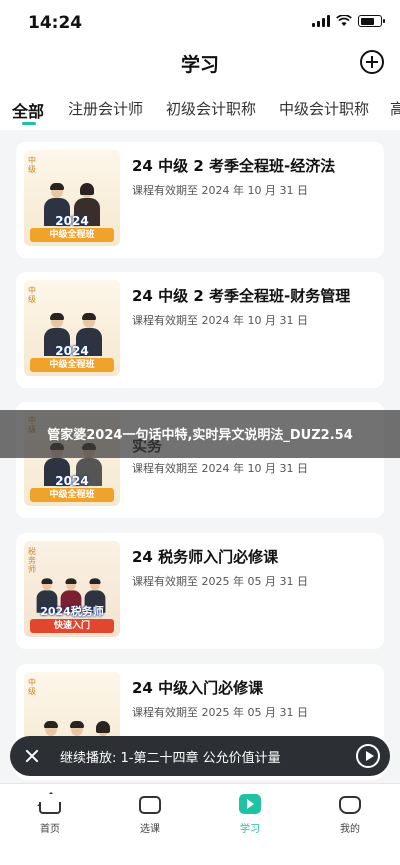 This screenshot has height=865, width=400. Describe the element at coordinates (72, 589) in the screenshot. I see `course-thumbnail: 税务师 2024税务师 快速入门` at that location.